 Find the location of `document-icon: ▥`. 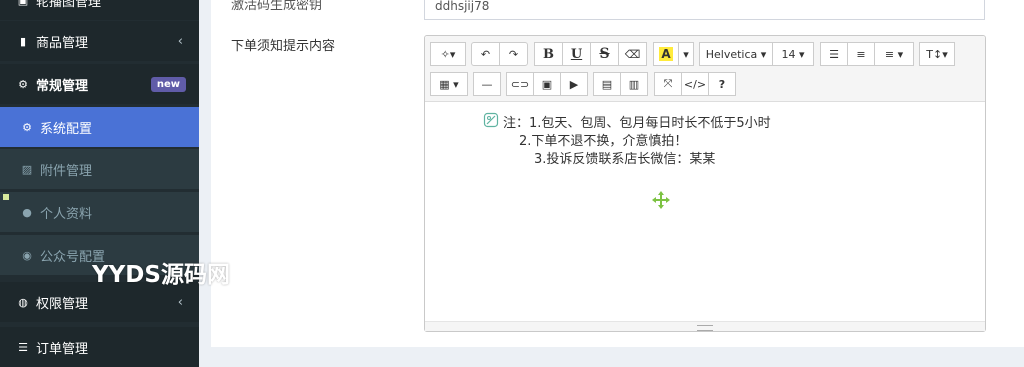

document-icon: ▥ is located at coordinates (634, 84).